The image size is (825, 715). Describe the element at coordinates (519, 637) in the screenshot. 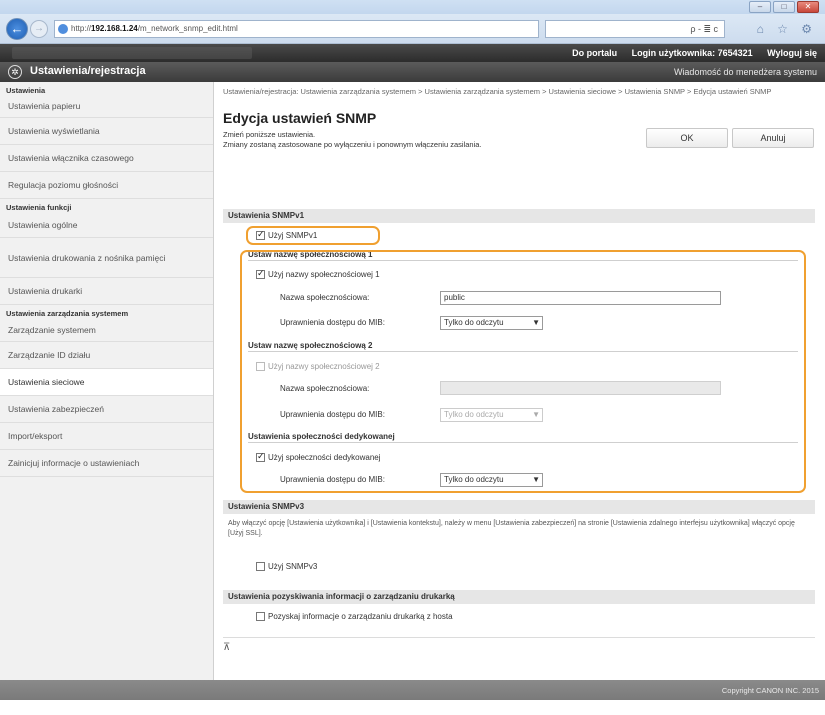

I see `content-divider` at that location.